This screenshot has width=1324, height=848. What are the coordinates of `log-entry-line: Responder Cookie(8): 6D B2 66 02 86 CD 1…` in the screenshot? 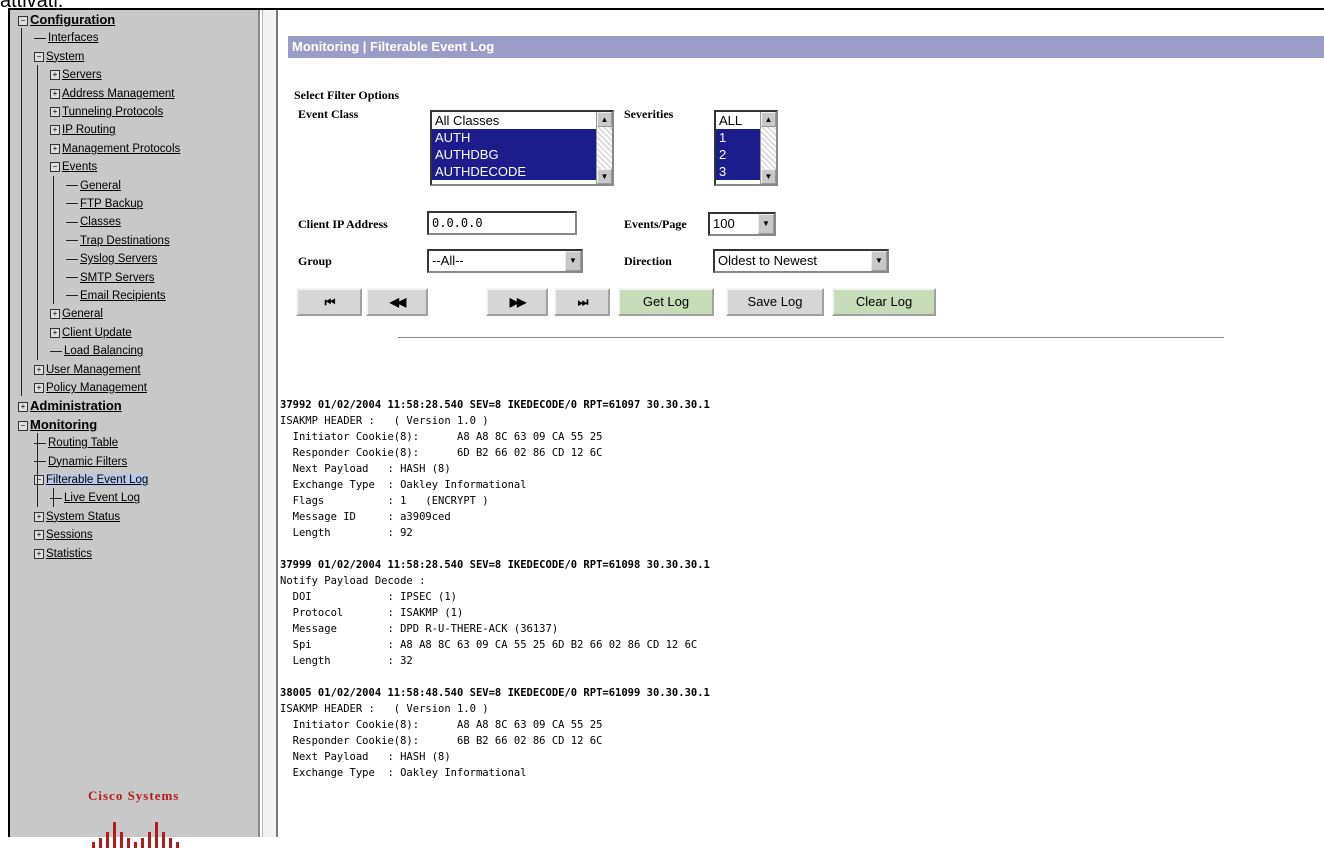 It's located at (441, 453).